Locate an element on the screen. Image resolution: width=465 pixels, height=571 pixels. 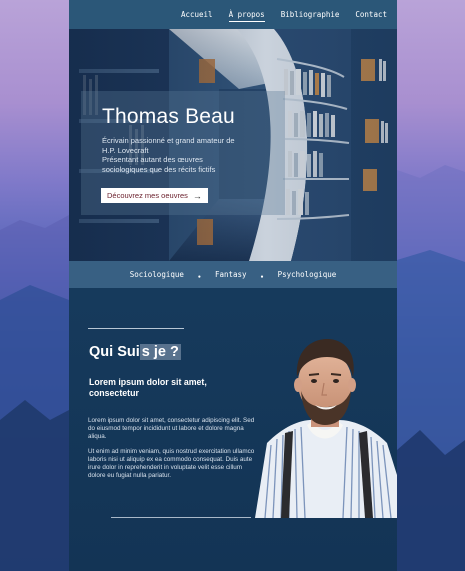
author-description-line: sociologiques que des récits fictifs is located at coordinates (159, 169).